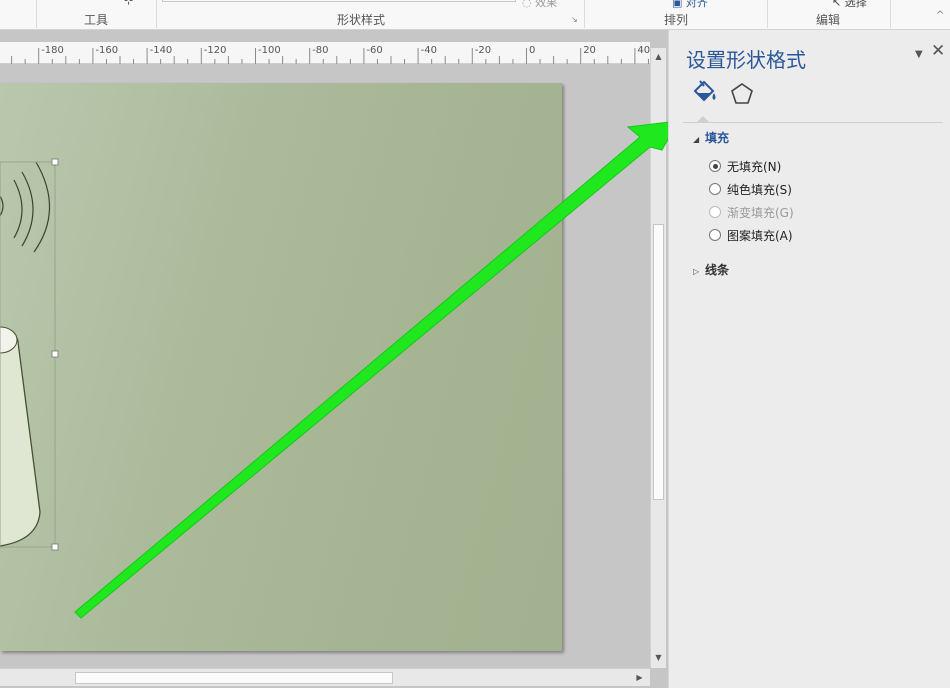  Describe the element at coordinates (374, 50) in the screenshot. I see `ruler-tick-label: -60` at that location.